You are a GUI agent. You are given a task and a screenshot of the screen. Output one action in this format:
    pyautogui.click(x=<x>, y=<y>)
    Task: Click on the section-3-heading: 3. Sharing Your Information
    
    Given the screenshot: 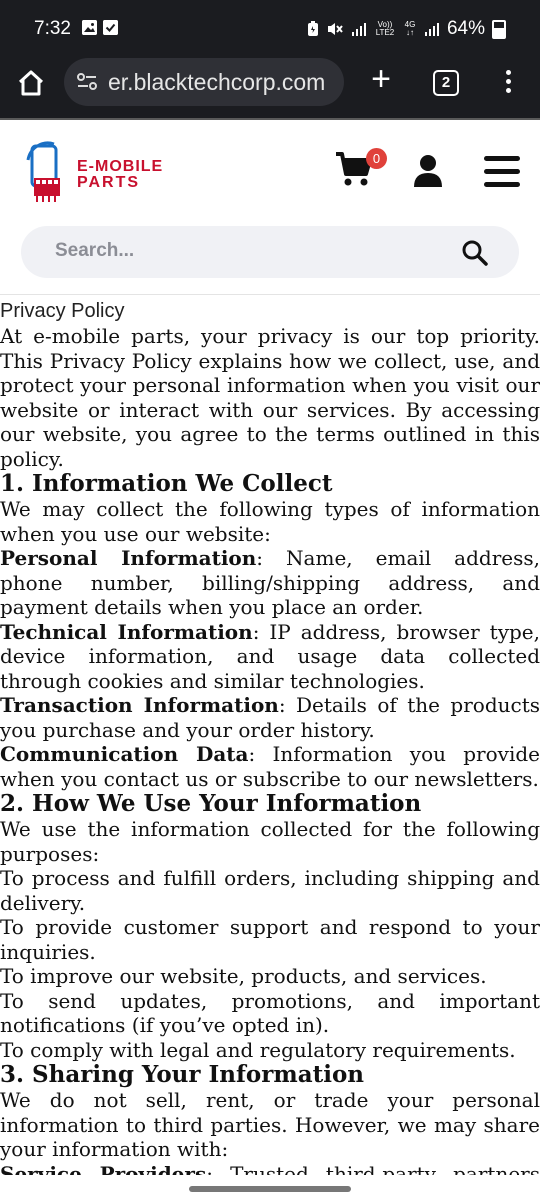 What is the action you would take?
    pyautogui.click(x=182, y=1074)
    